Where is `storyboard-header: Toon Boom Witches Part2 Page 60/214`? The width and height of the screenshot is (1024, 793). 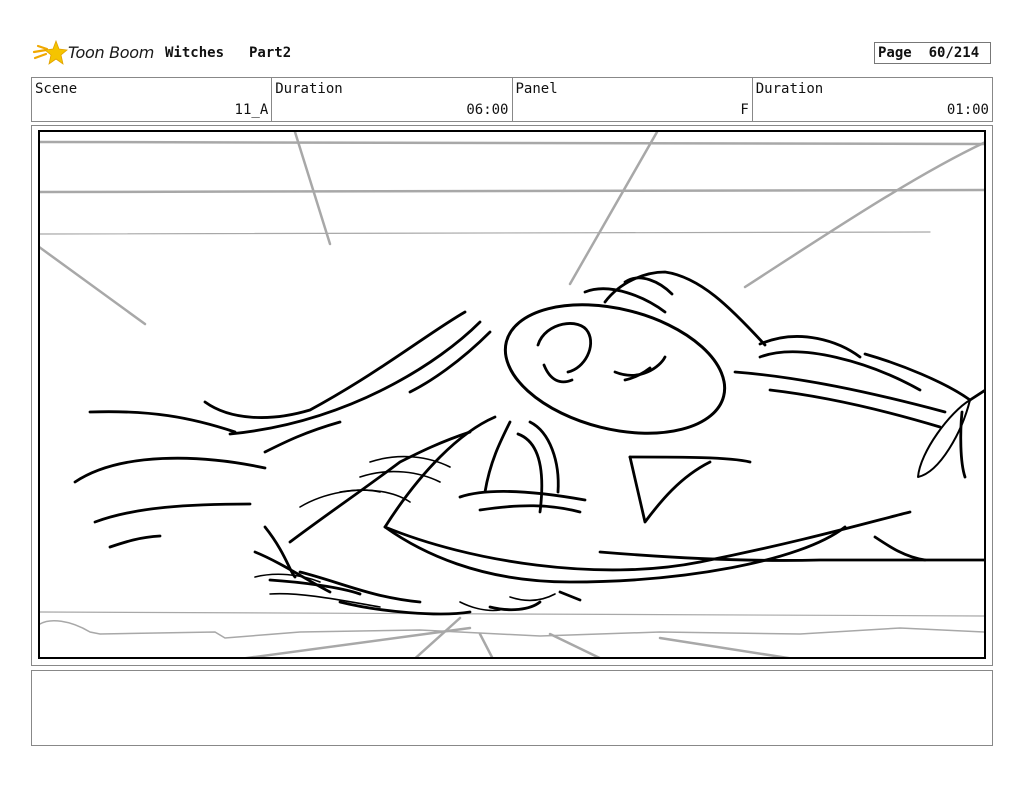
storyboard-header: Toon Boom Witches Part2 Page 60/214 is located at coordinates (513, 53).